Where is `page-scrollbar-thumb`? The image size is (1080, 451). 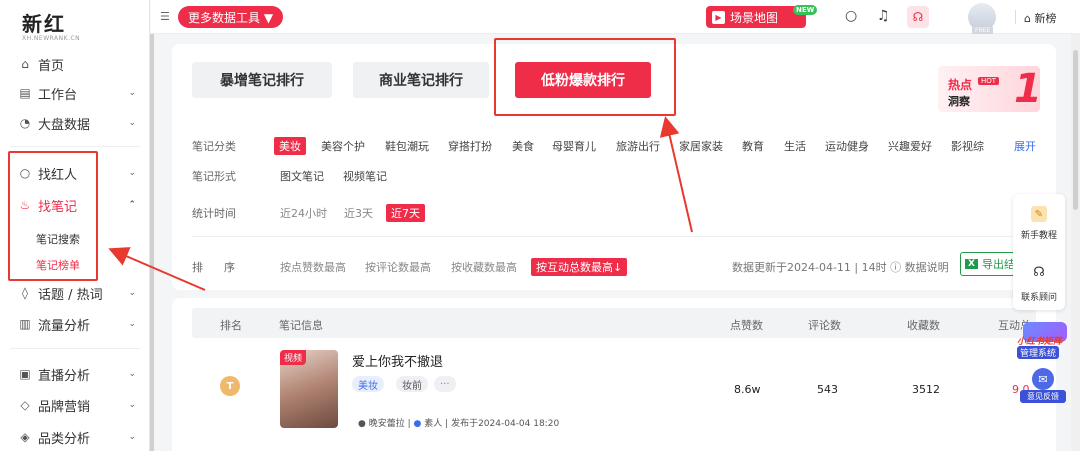 page-scrollbar-thumb is located at coordinates (1075, 130).